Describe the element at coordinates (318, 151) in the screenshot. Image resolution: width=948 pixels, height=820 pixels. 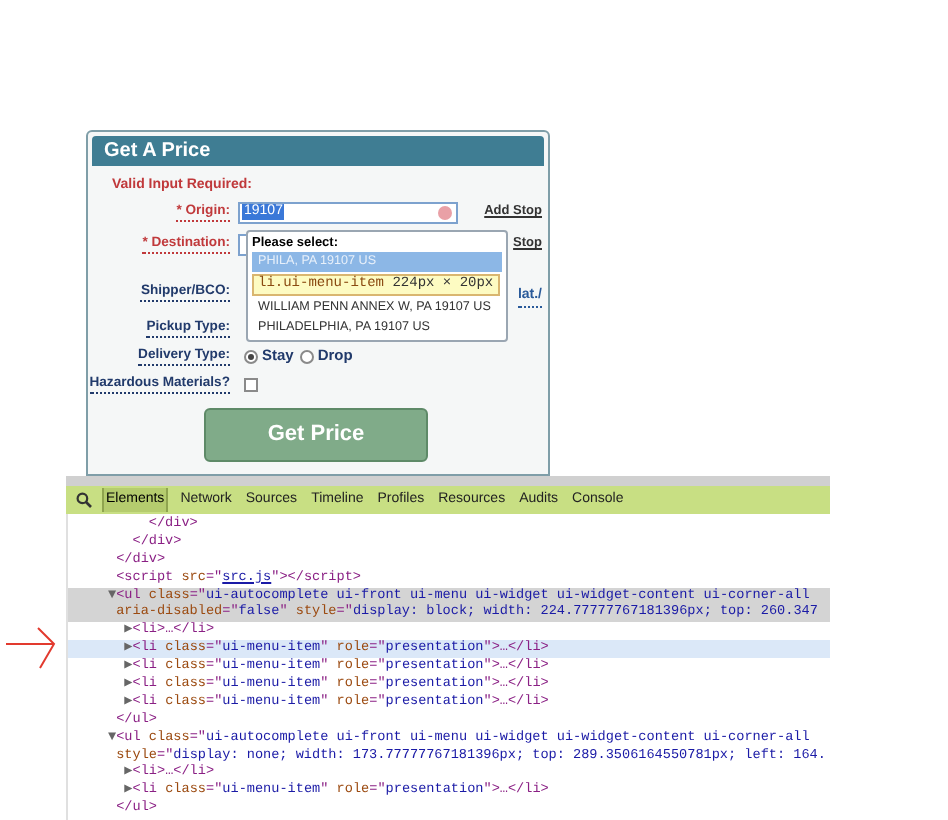
I see `panel-title: Get A Price` at that location.